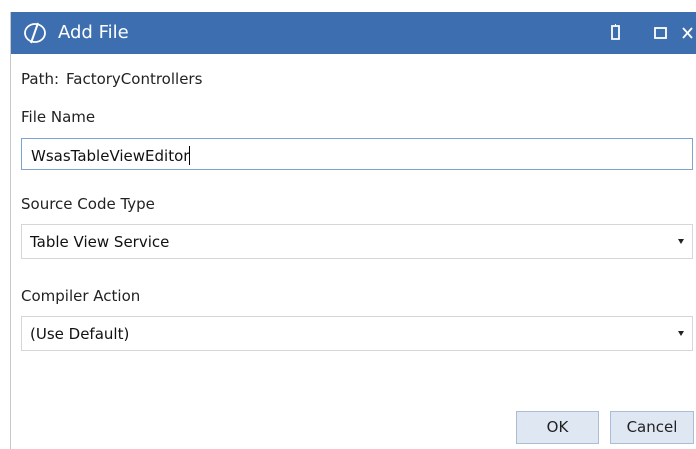  I want to click on path-label: Path:, so click(40, 79).